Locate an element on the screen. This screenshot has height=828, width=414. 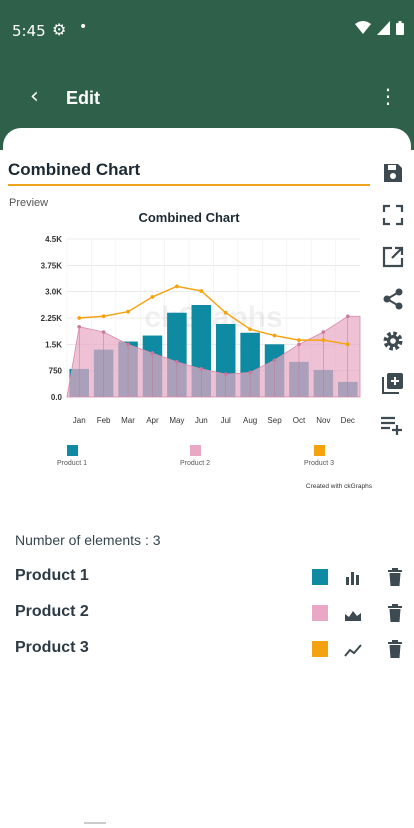
legend-product-2: Product 2 is located at coordinates (195, 456).